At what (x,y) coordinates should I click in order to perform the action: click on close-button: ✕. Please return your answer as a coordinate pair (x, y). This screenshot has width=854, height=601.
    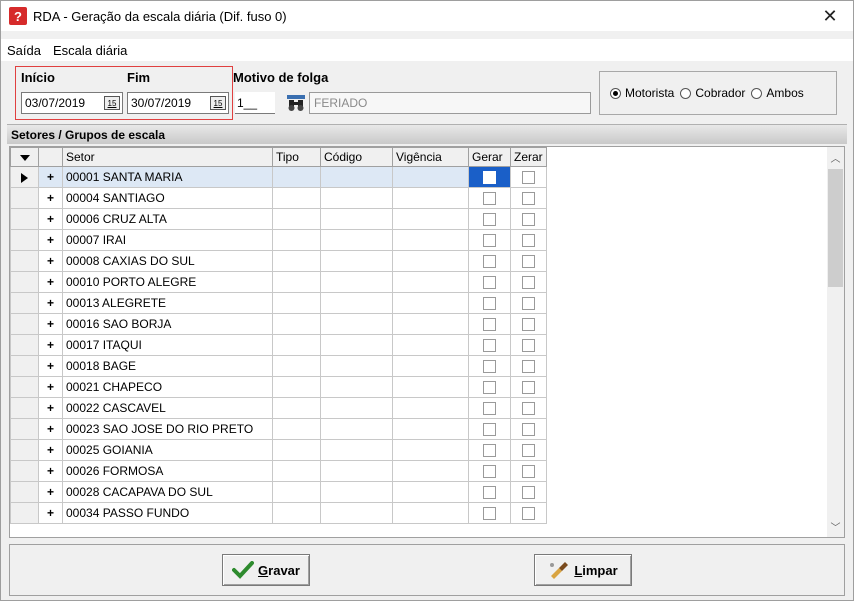
    Looking at the image, I should click on (830, 16).